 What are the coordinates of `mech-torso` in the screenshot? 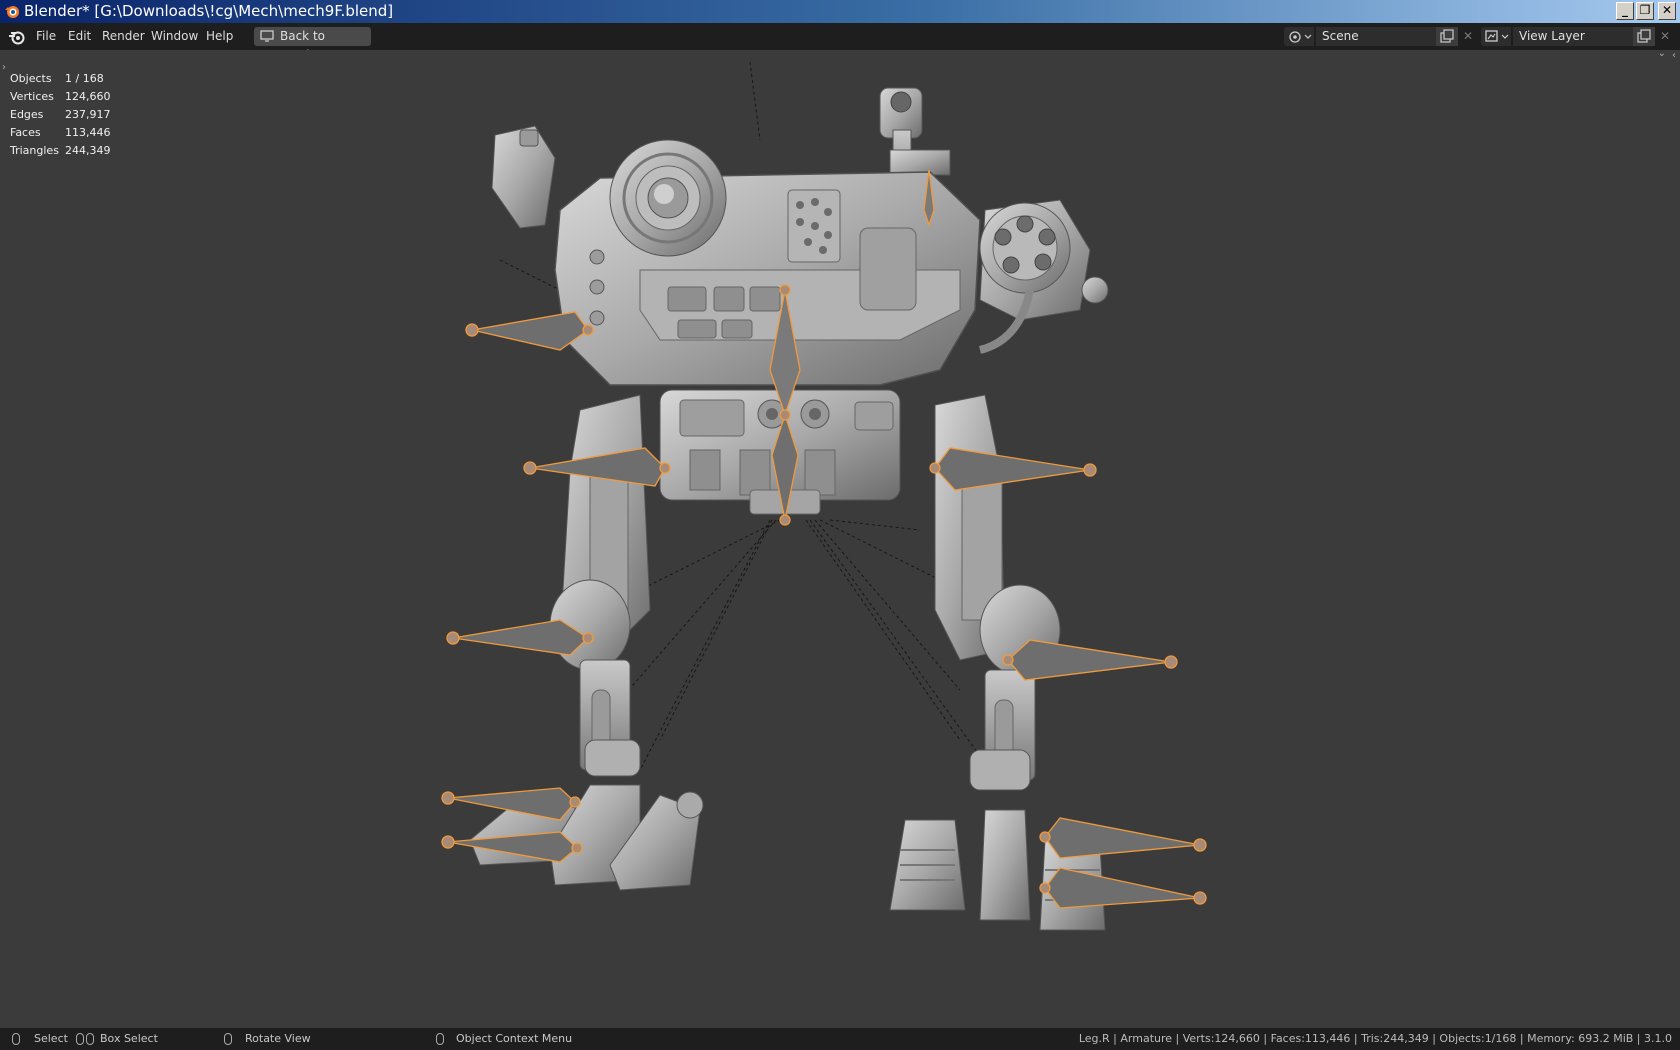 It's located at (767, 262).